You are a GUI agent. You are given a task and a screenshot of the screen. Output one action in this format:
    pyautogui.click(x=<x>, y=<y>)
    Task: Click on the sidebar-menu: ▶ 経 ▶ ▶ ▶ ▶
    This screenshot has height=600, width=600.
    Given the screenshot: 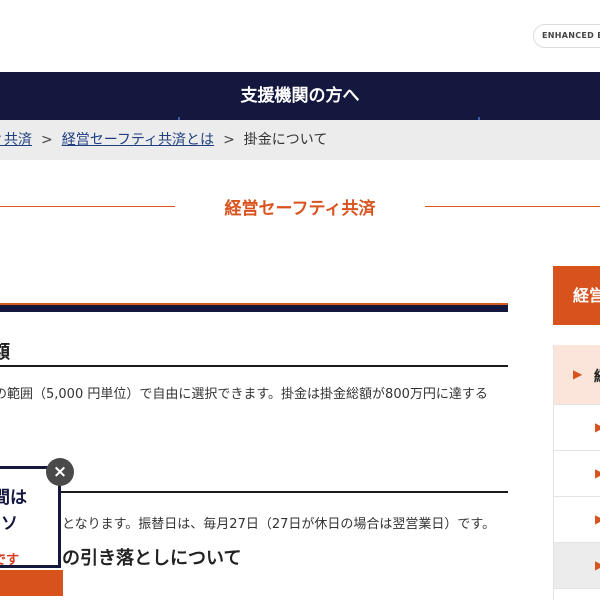 What is the action you would take?
    pyautogui.click(x=576, y=472)
    